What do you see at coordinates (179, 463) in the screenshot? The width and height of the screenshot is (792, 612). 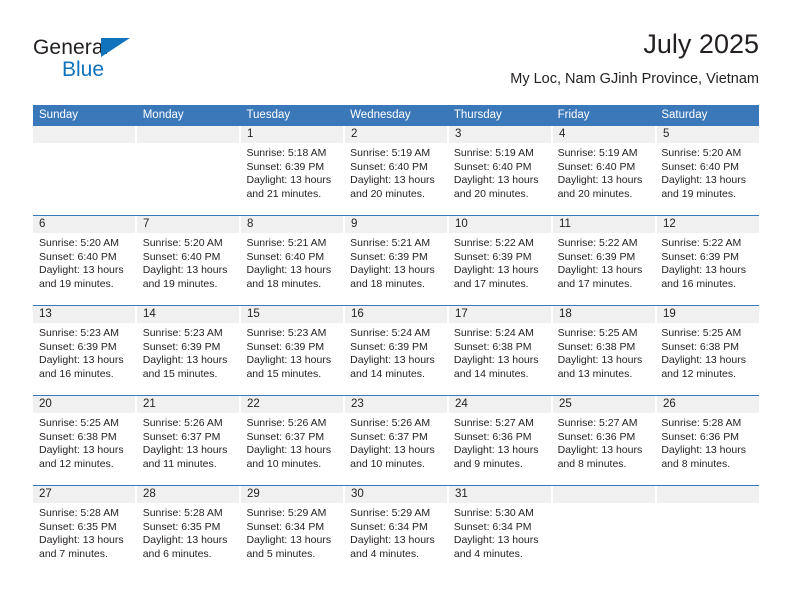 I see `day-detail-line: and 11 minutes.` at bounding box center [179, 463].